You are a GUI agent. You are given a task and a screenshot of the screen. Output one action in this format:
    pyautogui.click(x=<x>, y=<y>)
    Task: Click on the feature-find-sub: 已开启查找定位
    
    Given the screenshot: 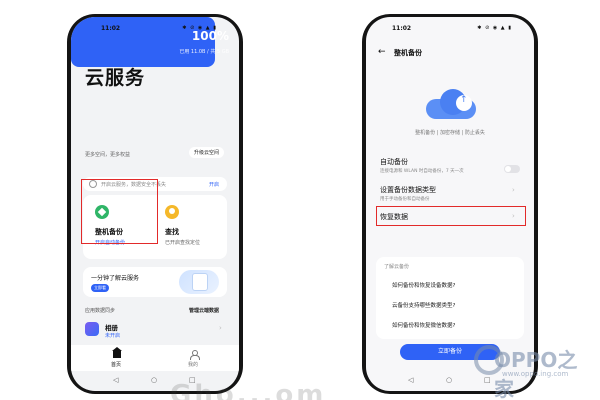 What is the action you would take?
    pyautogui.click(x=183, y=243)
    